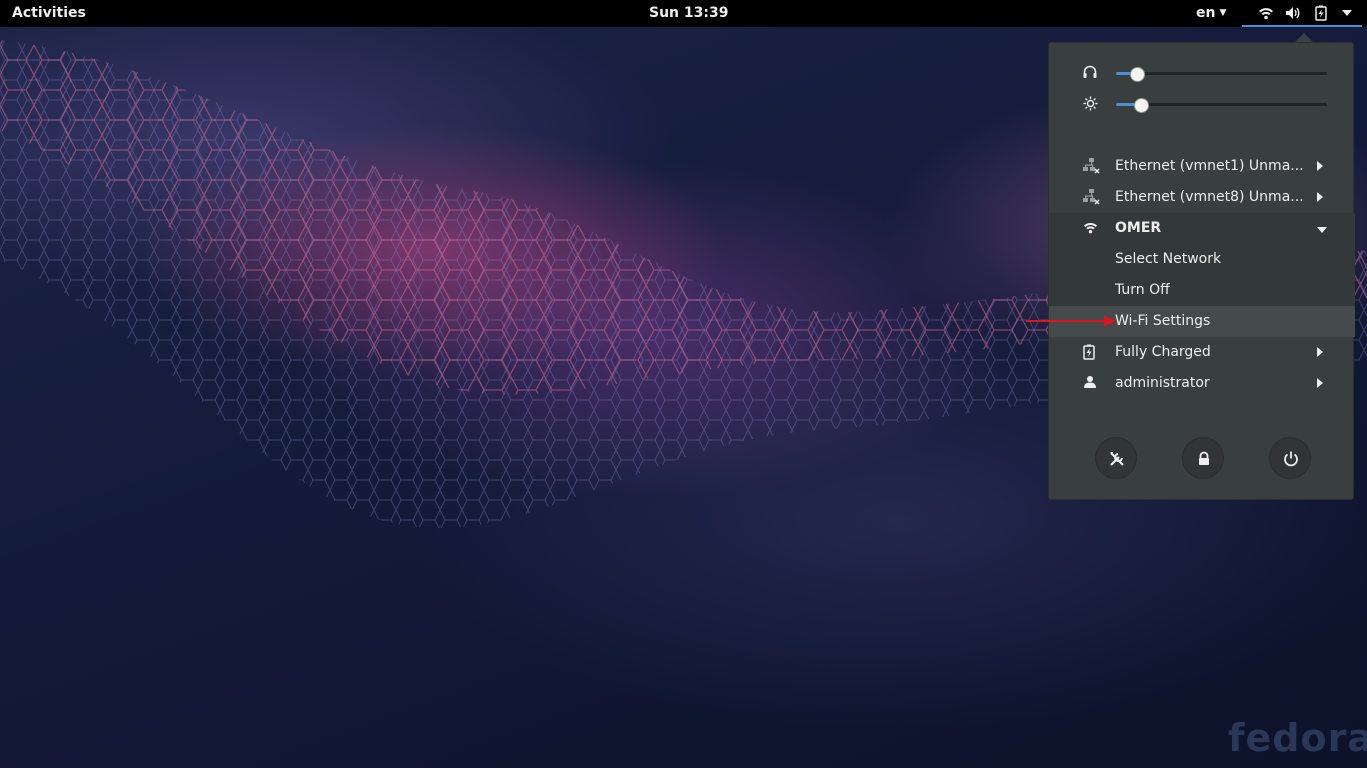 Image resolution: width=1367 pixels, height=768 pixels. What do you see at coordinates (1163, 321) in the screenshot?
I see `menu-item-label: Wi-Fi Settings` at bounding box center [1163, 321].